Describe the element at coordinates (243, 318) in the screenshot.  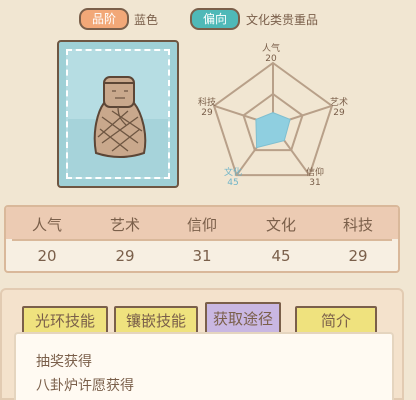
I see `tab-acquisition: 获取途径` at that location.